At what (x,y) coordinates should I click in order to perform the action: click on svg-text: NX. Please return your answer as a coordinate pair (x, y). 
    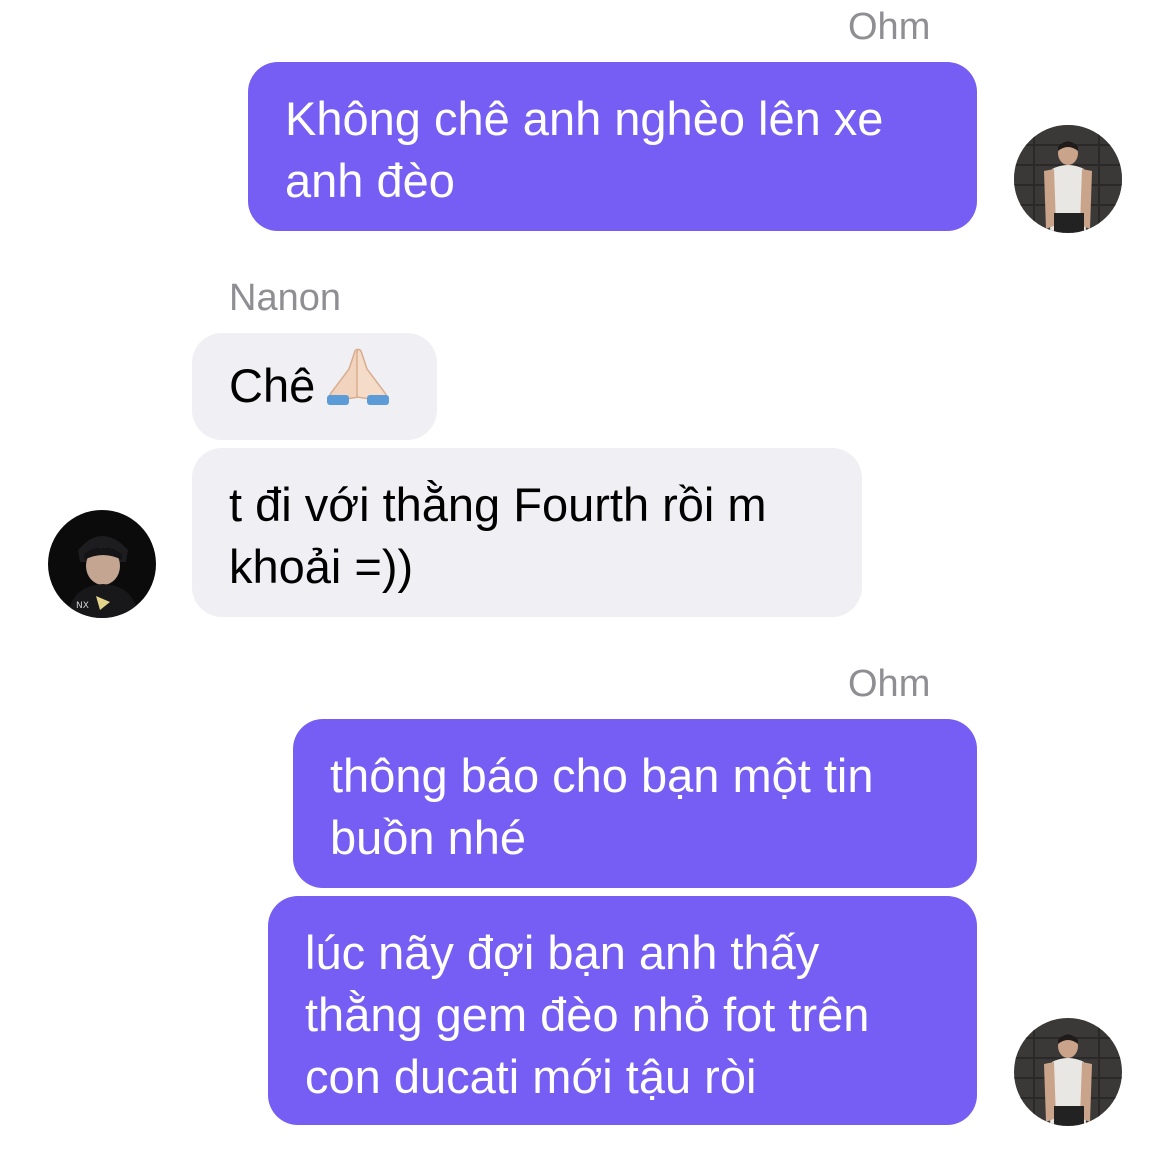
    Looking at the image, I should click on (82, 606).